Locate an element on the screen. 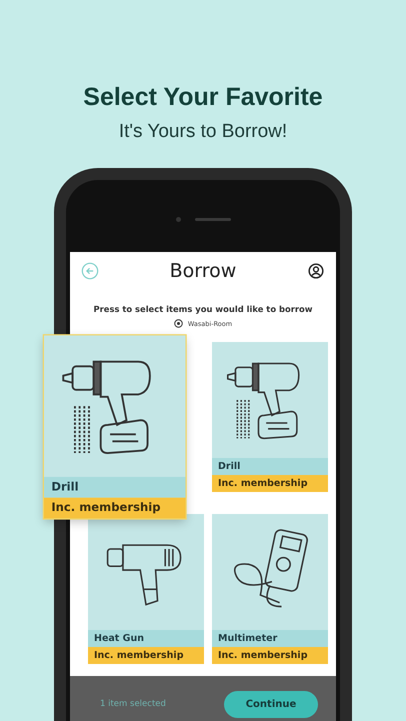 This screenshot has height=721, width=406. continue-button: Continue is located at coordinates (271, 704).